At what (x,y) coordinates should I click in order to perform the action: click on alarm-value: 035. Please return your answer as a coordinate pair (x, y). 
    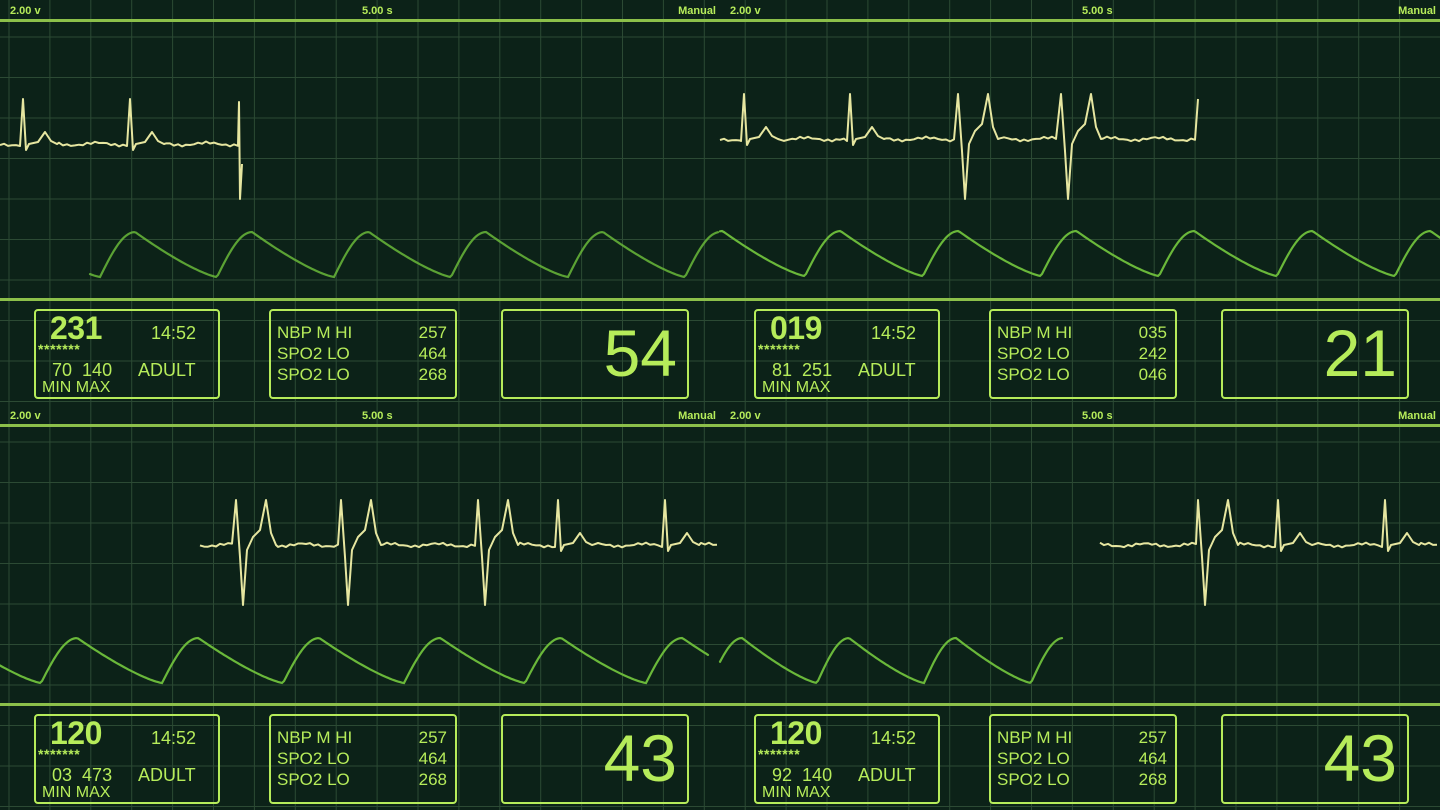
    Looking at the image, I should click on (1152, 332).